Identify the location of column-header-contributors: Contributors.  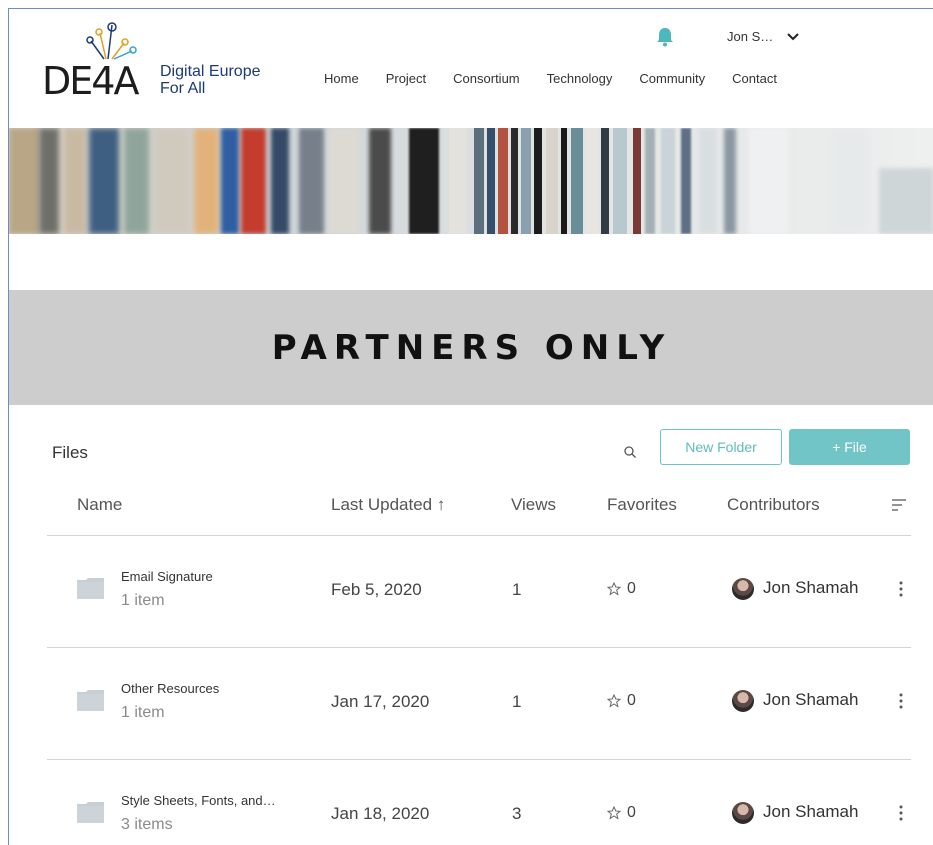
(773, 505).